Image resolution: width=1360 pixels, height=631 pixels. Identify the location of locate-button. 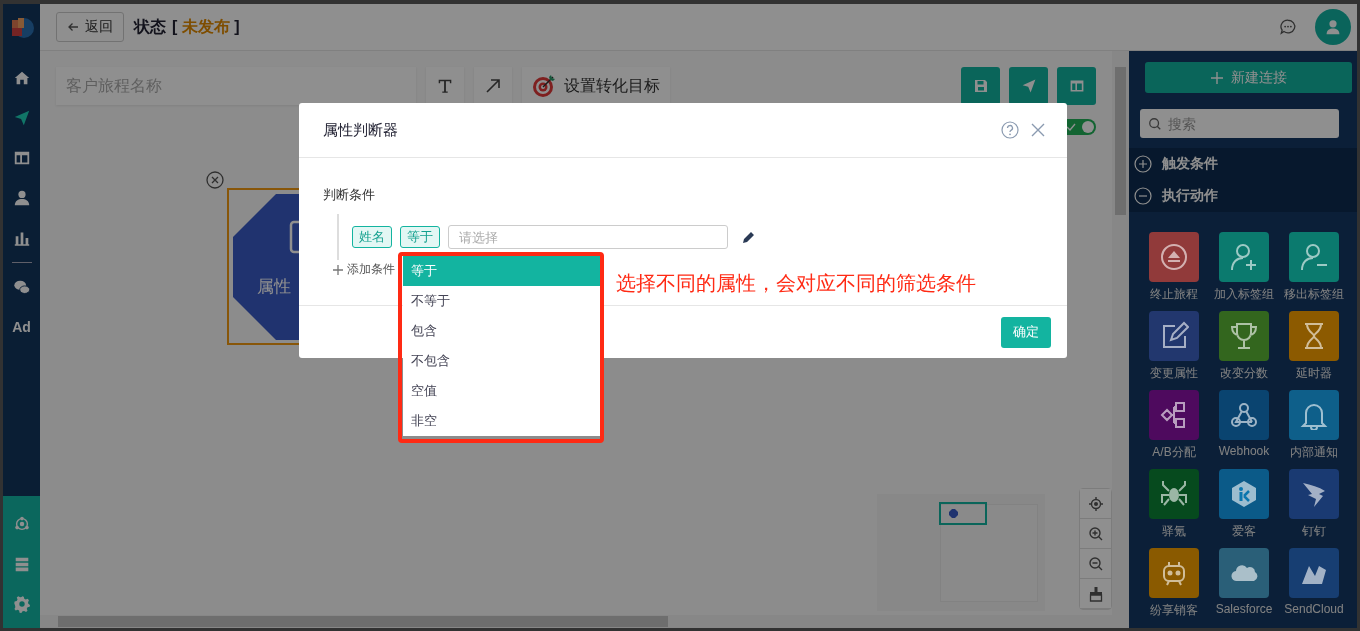
(1095, 504).